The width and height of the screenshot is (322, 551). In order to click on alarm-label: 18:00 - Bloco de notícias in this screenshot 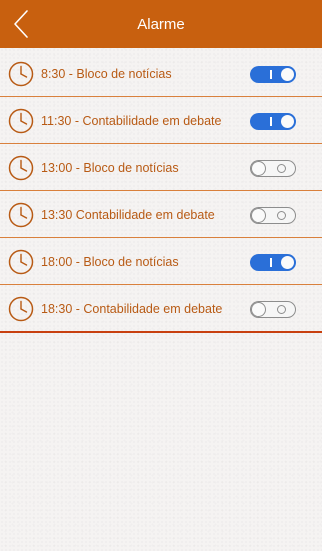, I will do `click(110, 262)`.